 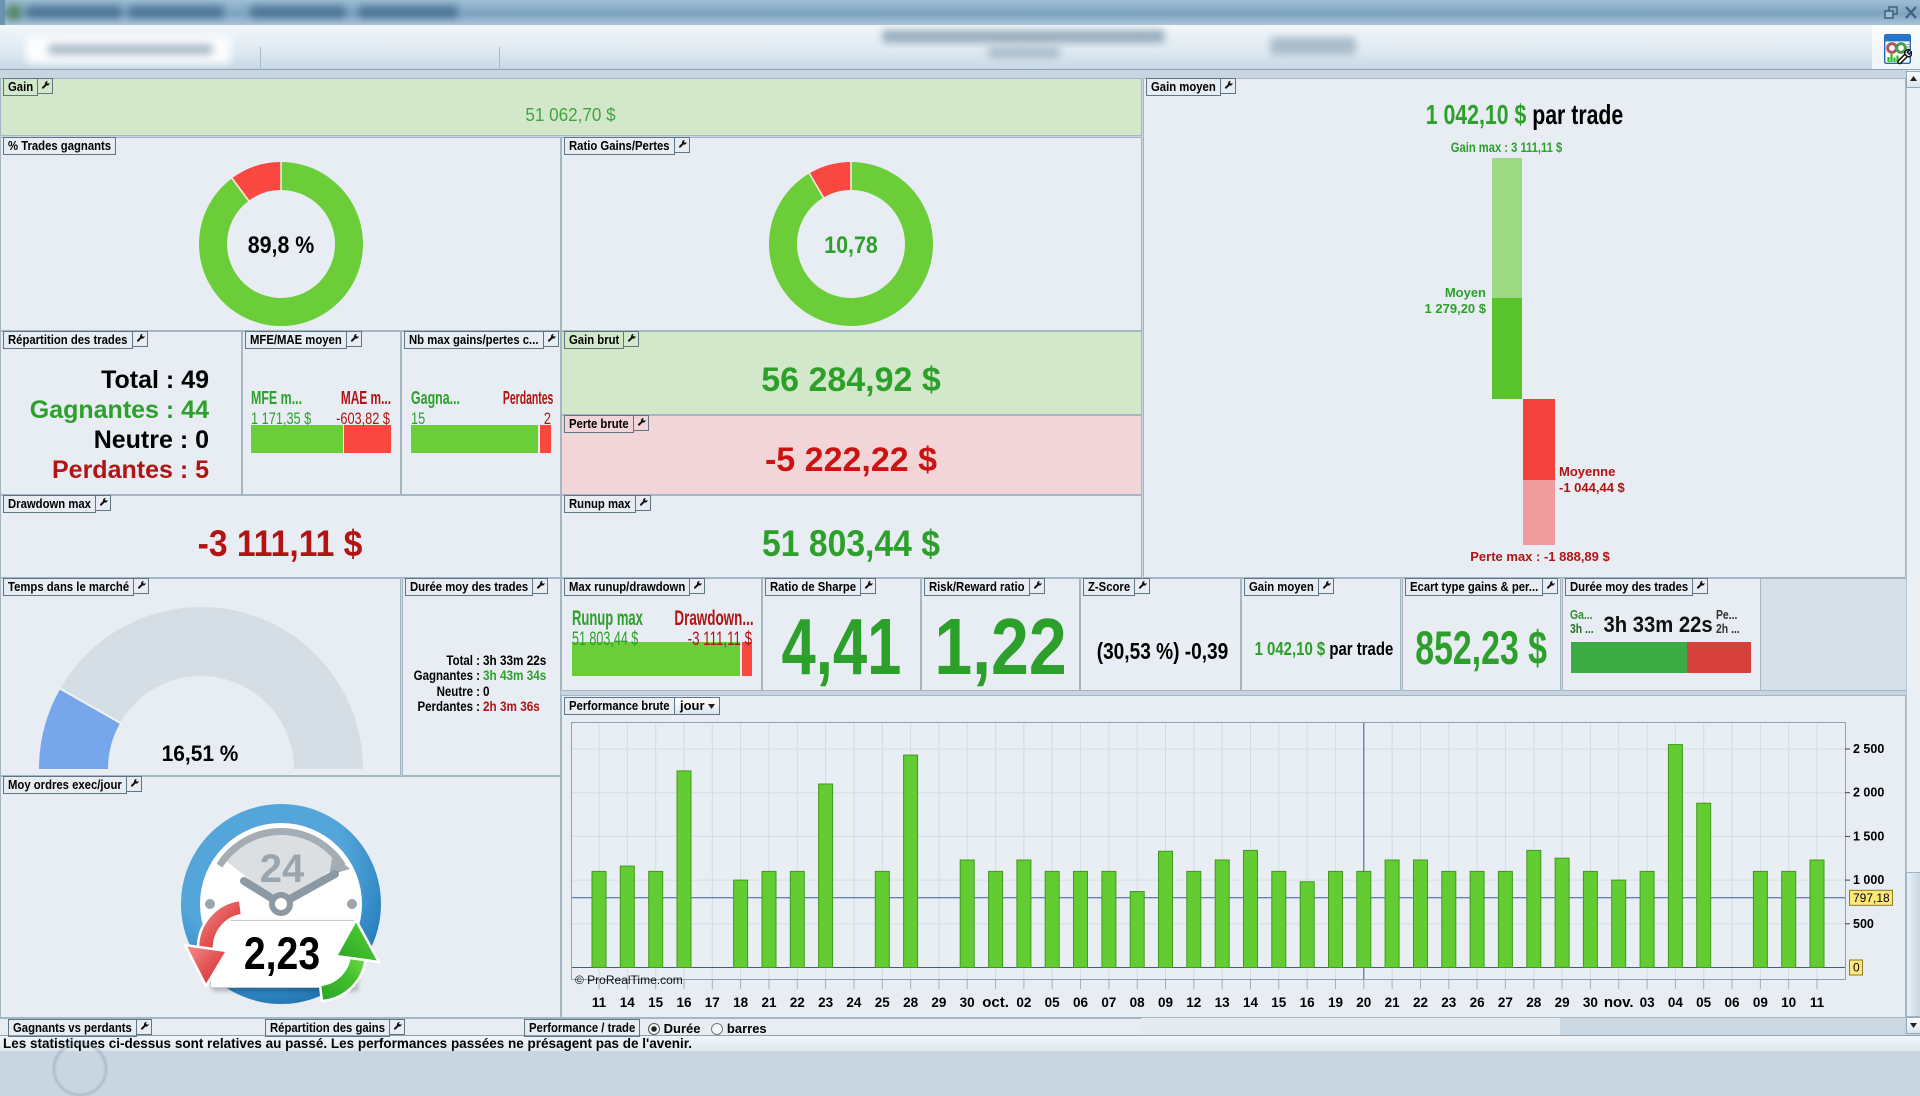 What do you see at coordinates (1868, 749) in the screenshot?
I see `svg-text: 2 500` at bounding box center [1868, 749].